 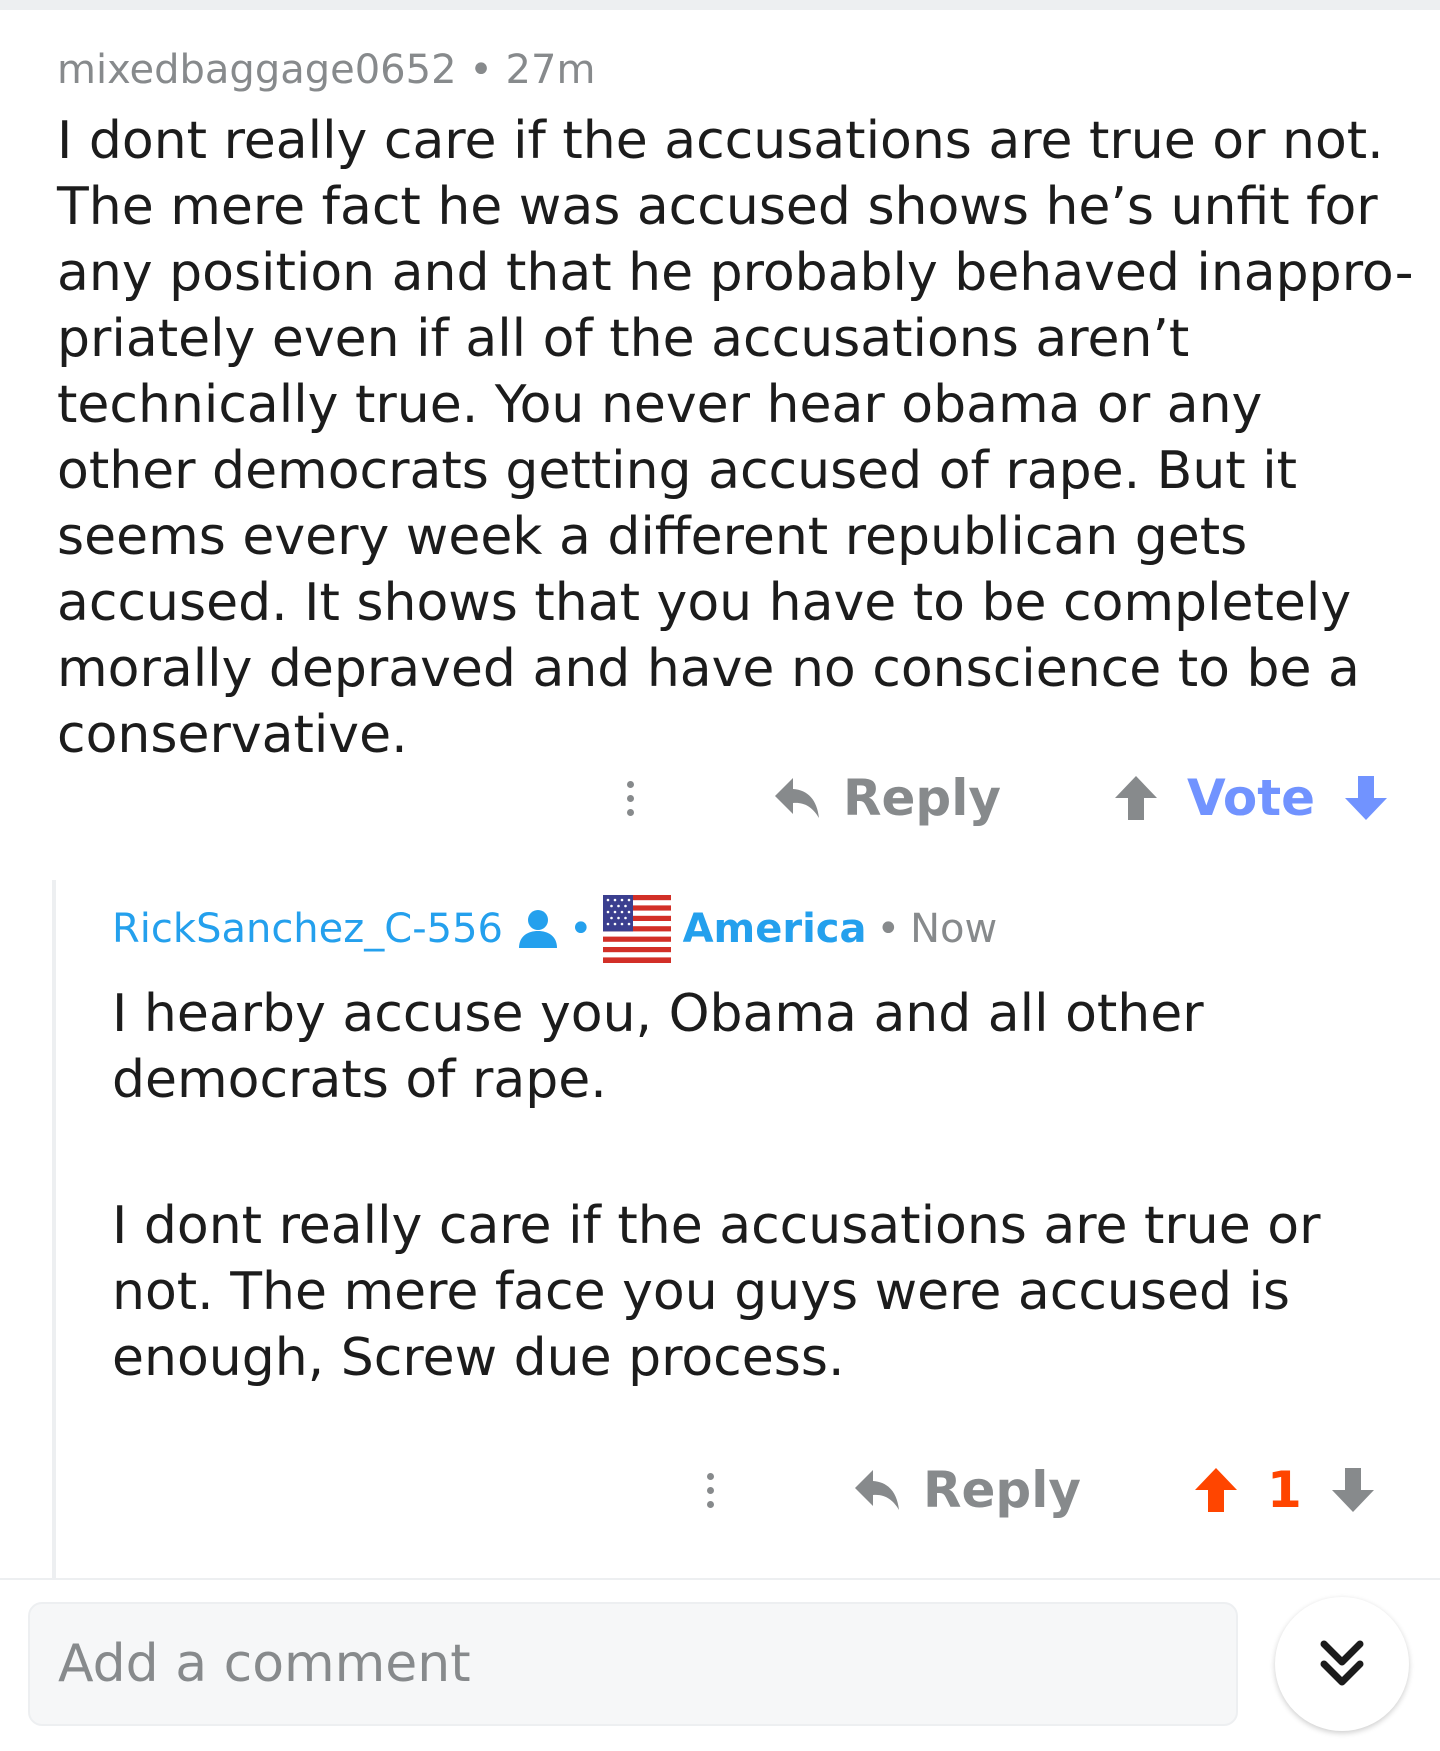 I want to click on vote-control: Vote, so click(x=1251, y=798).